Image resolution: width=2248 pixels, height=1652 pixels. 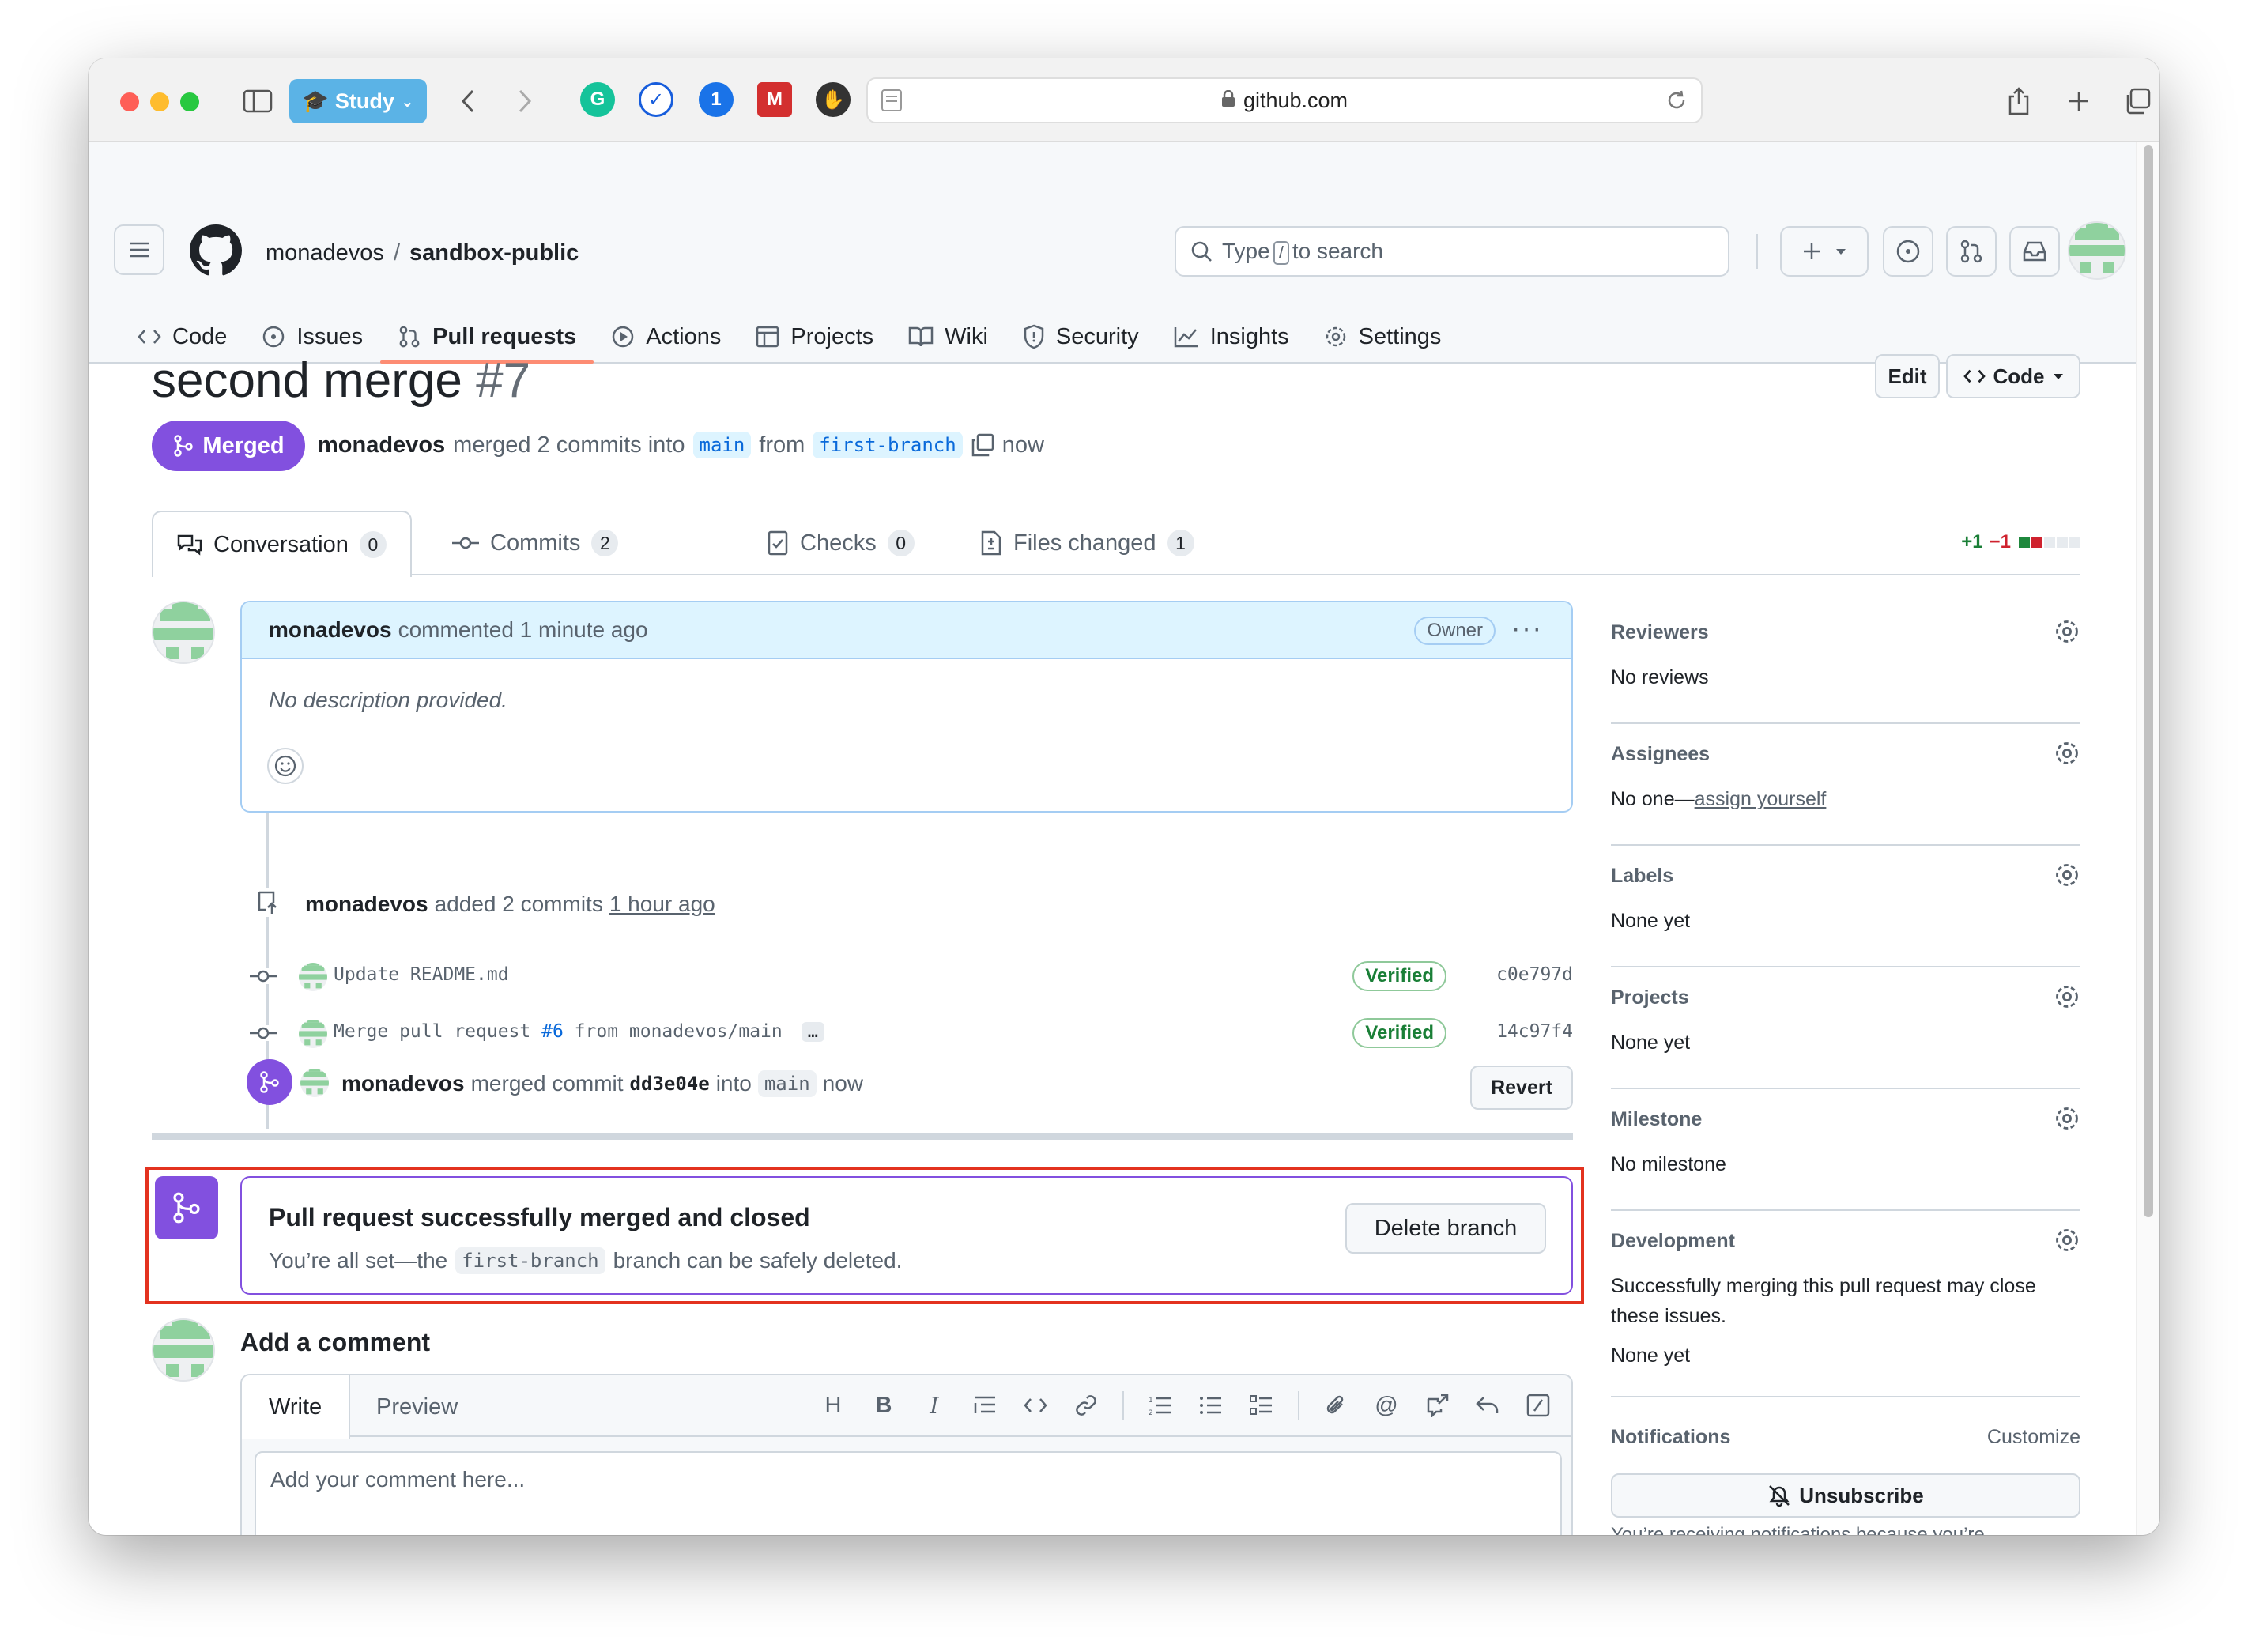 I want to click on address-bar: github.com, so click(x=1284, y=100).